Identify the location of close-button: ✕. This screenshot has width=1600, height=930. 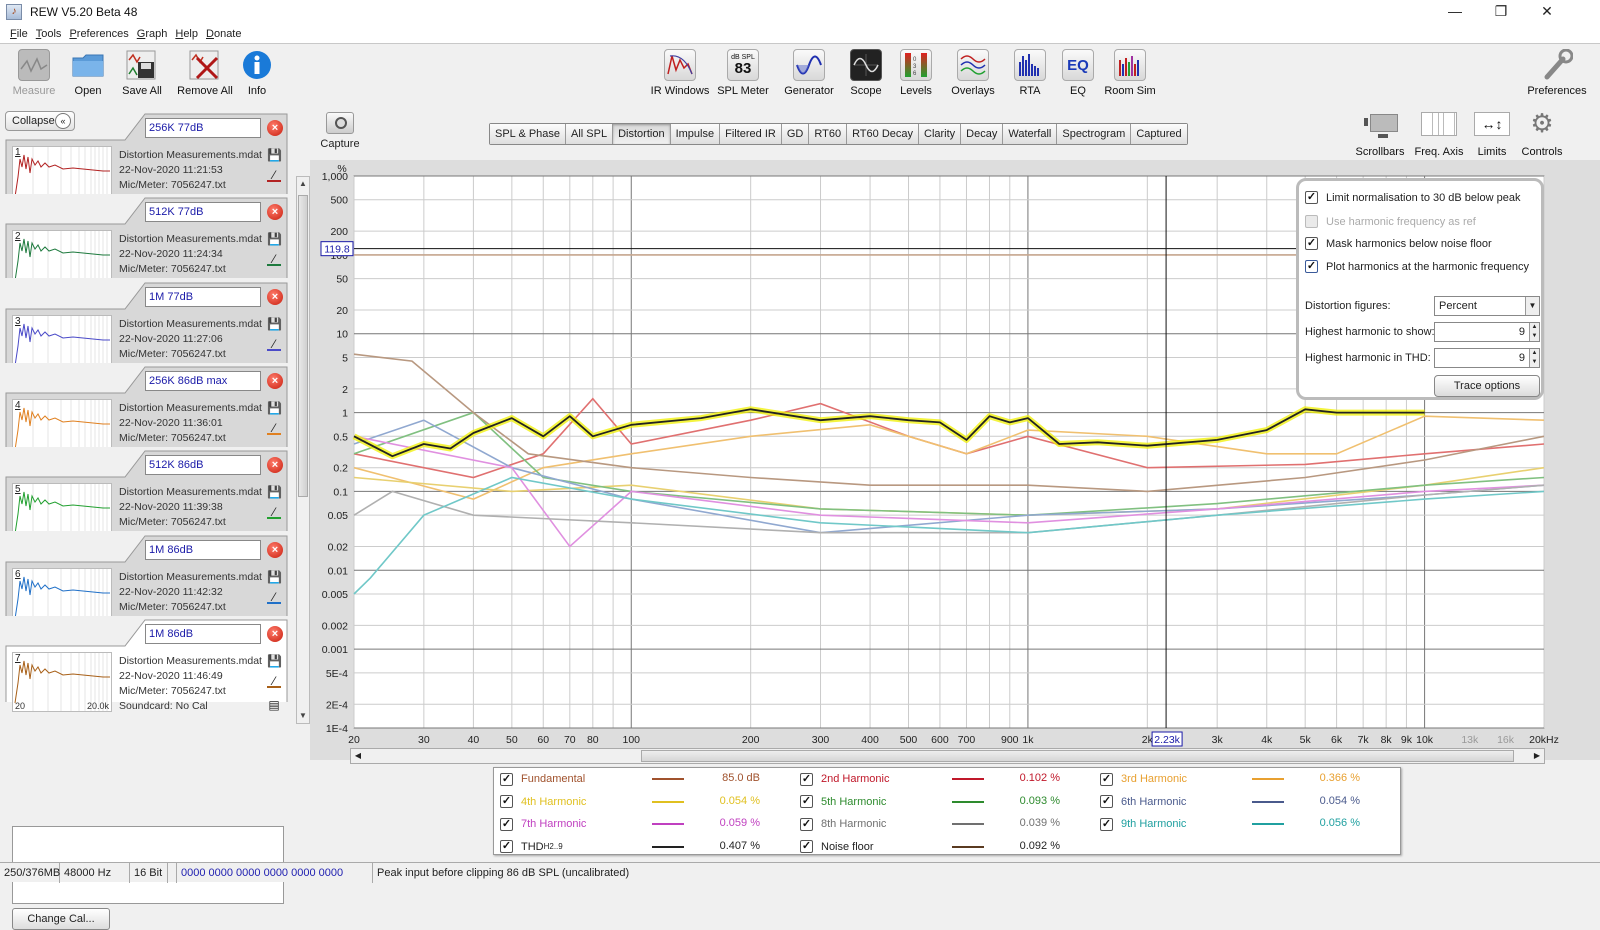
(1547, 12).